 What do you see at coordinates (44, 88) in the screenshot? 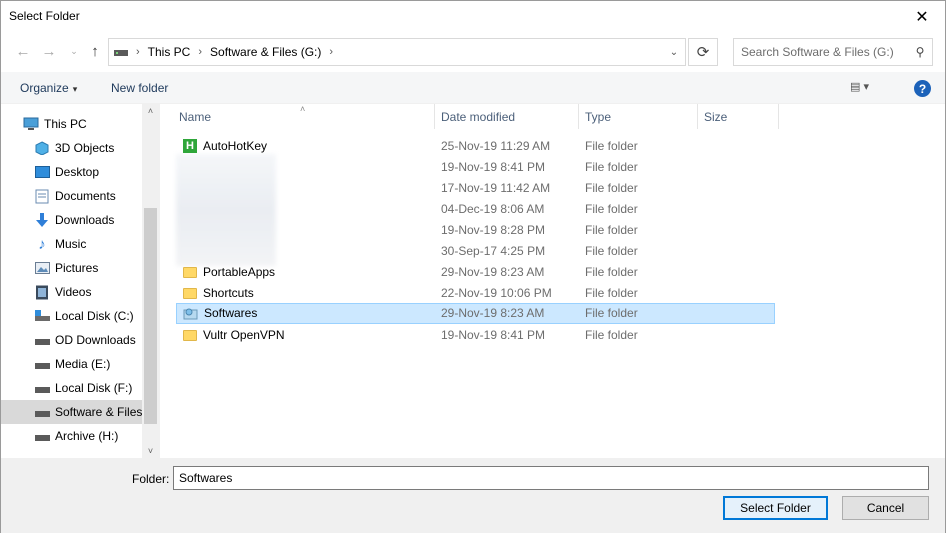
I see `organize-label: Organize` at bounding box center [44, 88].